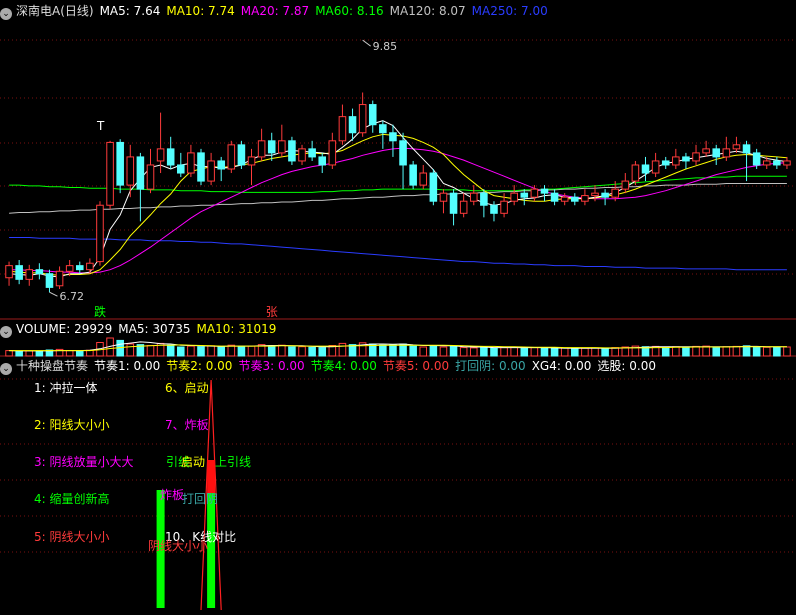 This screenshot has width=796, height=615. What do you see at coordinates (100, 126) in the screenshot?
I see `t-mark: T` at bounding box center [100, 126].